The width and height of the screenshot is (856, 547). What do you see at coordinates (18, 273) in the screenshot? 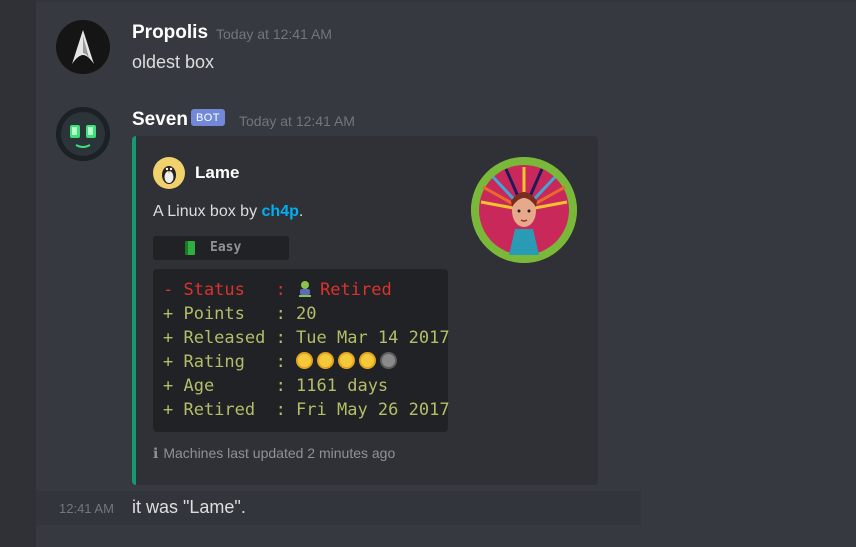
I see `left-gutter` at bounding box center [18, 273].